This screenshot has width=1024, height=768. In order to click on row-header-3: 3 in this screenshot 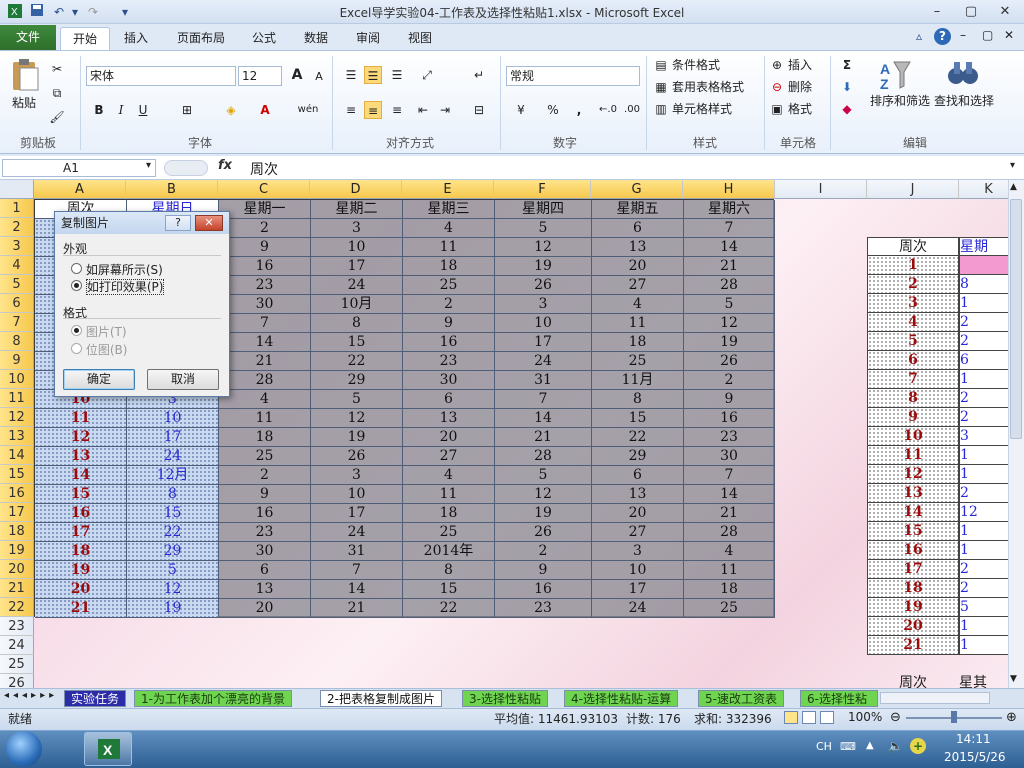, I will do `click(17, 246)`.